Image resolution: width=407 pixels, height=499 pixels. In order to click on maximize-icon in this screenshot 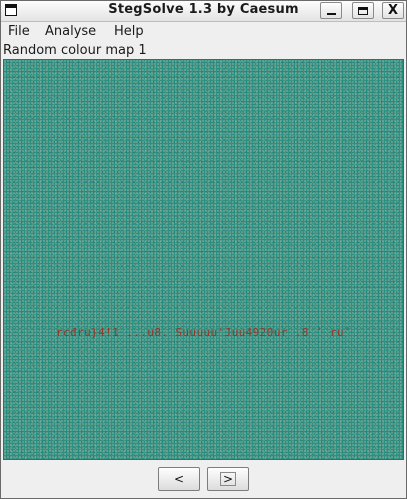, I will do `click(363, 10)`.